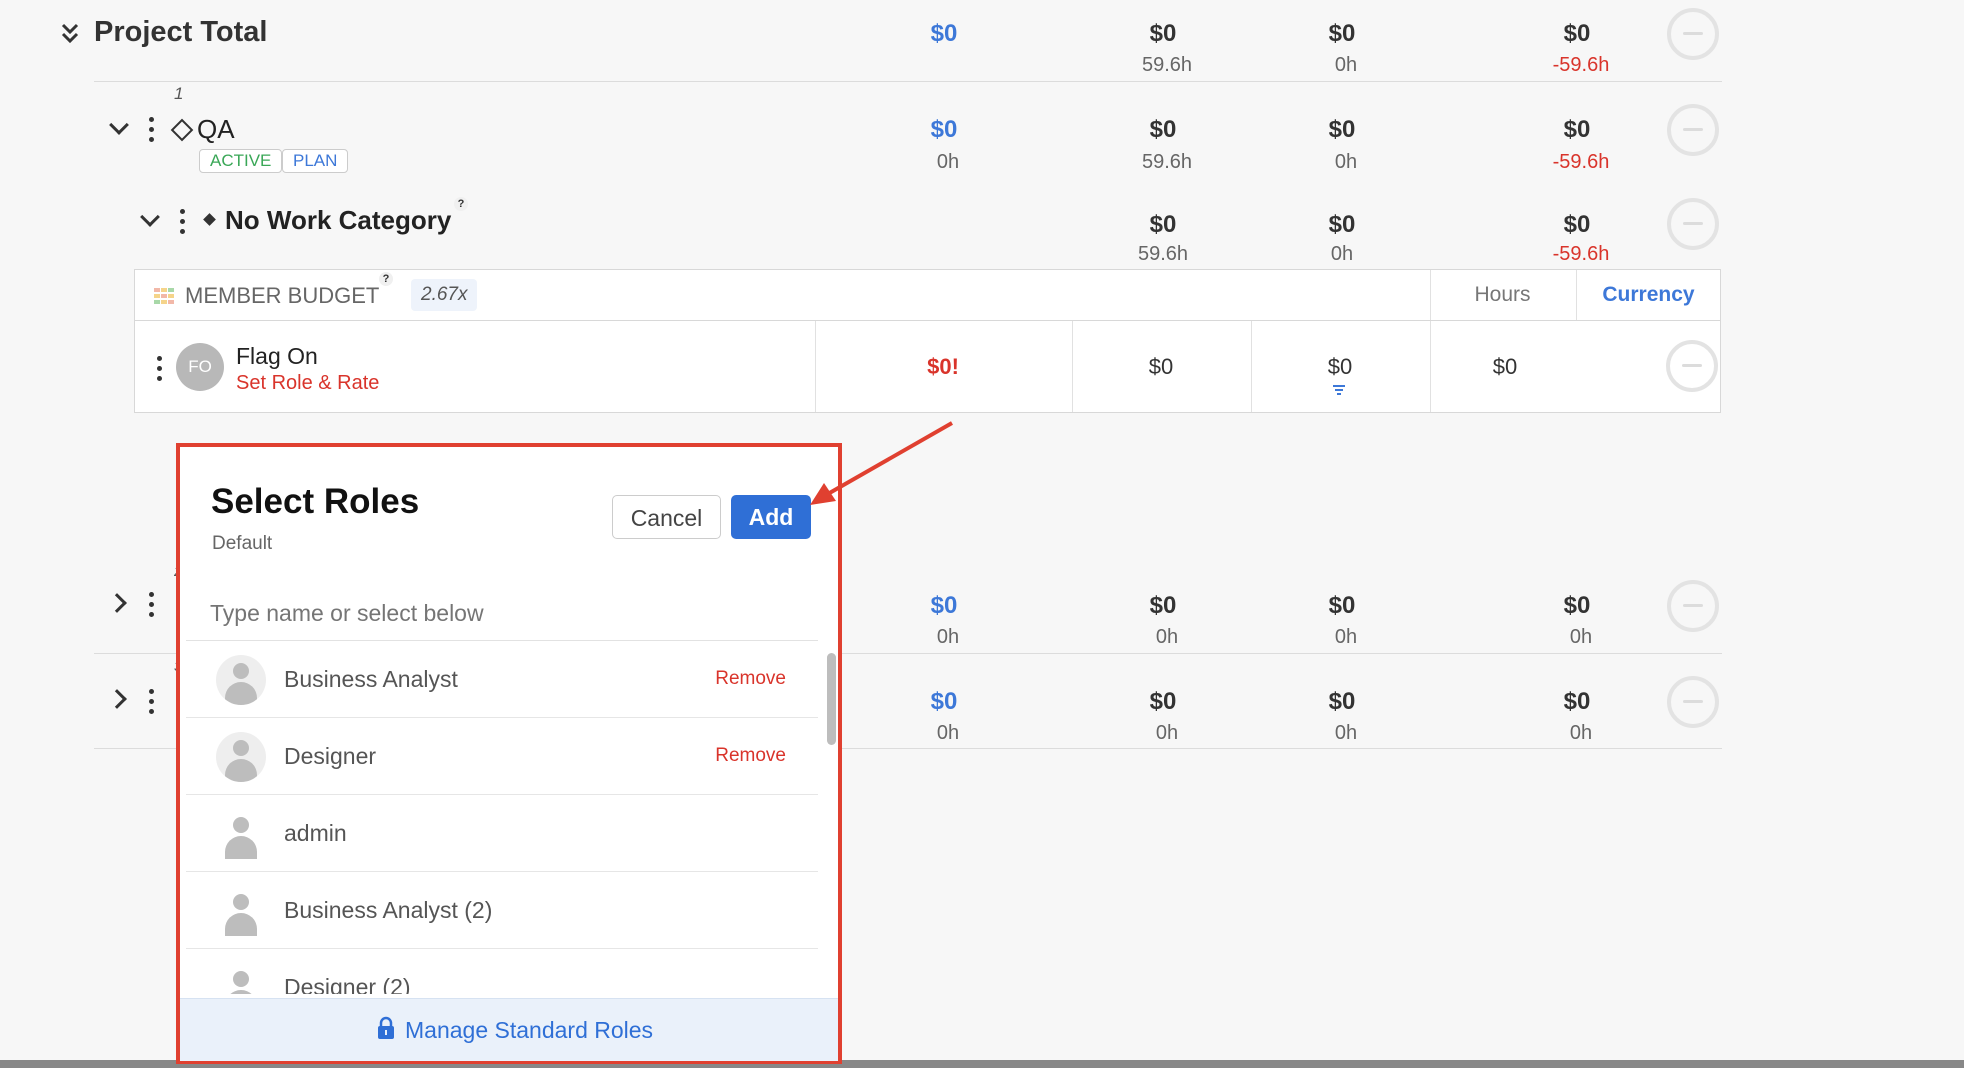  I want to click on qa-col4-hours: -59.6h, so click(1581, 162).